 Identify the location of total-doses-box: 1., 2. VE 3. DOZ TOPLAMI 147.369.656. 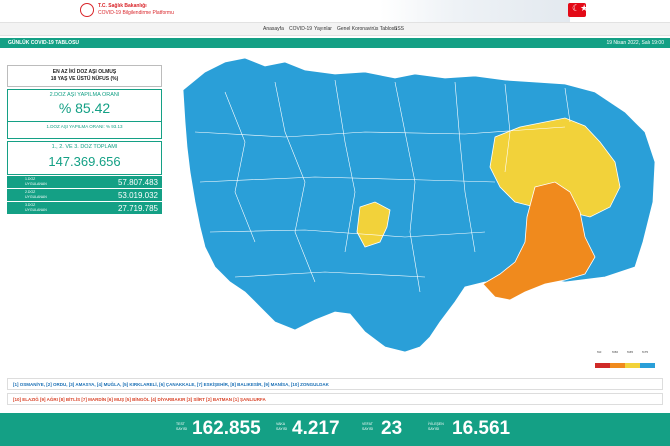
(84, 158).